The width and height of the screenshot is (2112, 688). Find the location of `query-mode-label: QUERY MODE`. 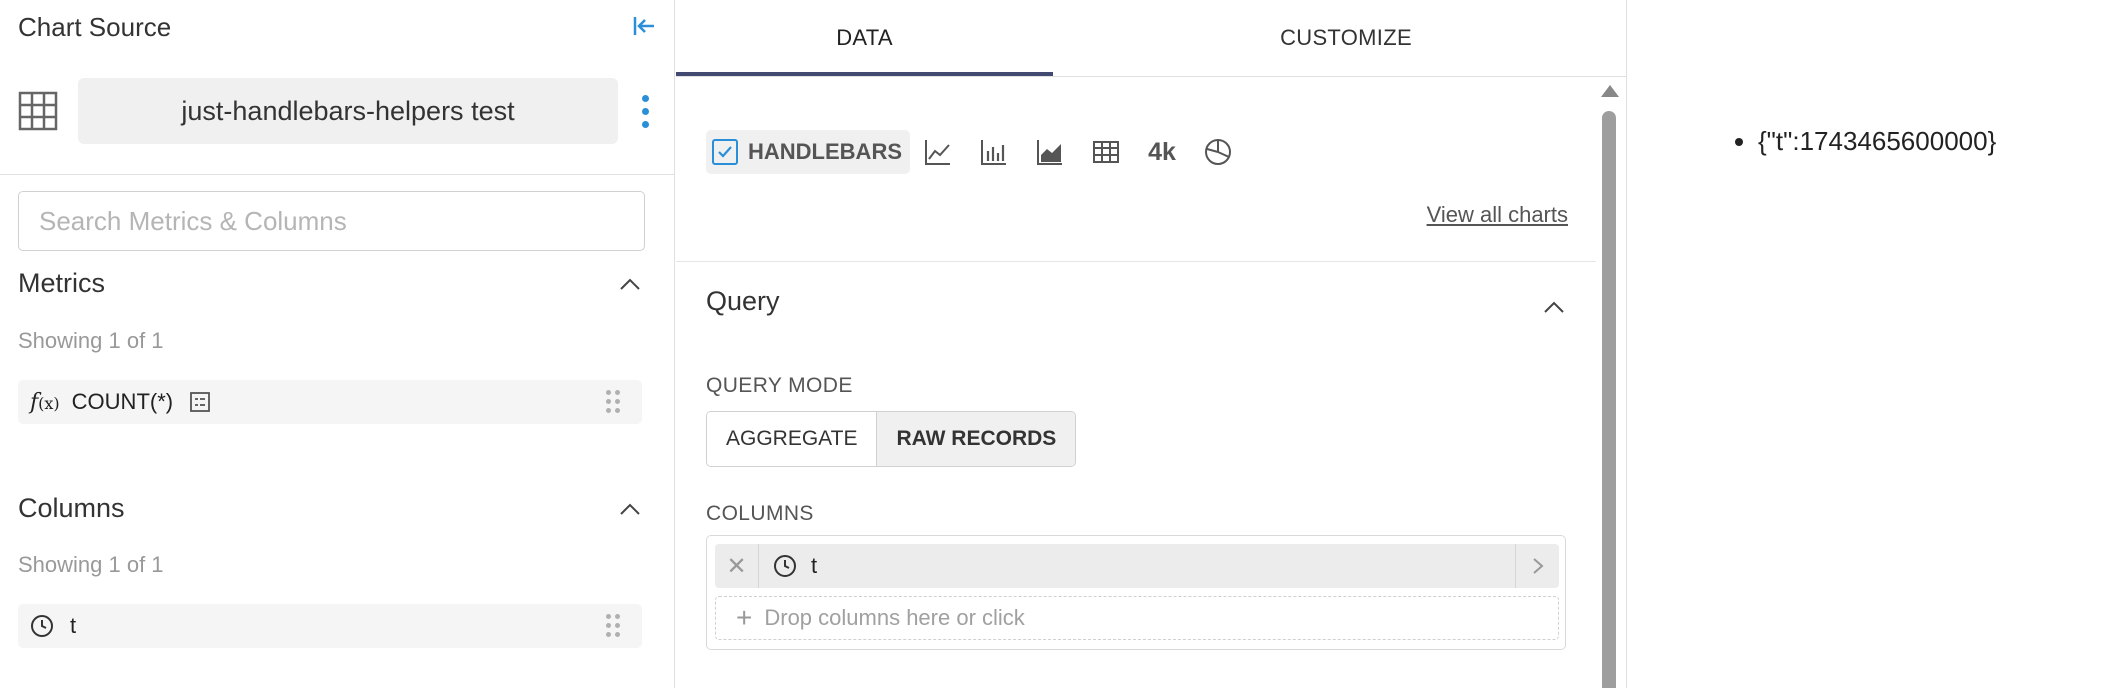

query-mode-label: QUERY MODE is located at coordinates (779, 385).